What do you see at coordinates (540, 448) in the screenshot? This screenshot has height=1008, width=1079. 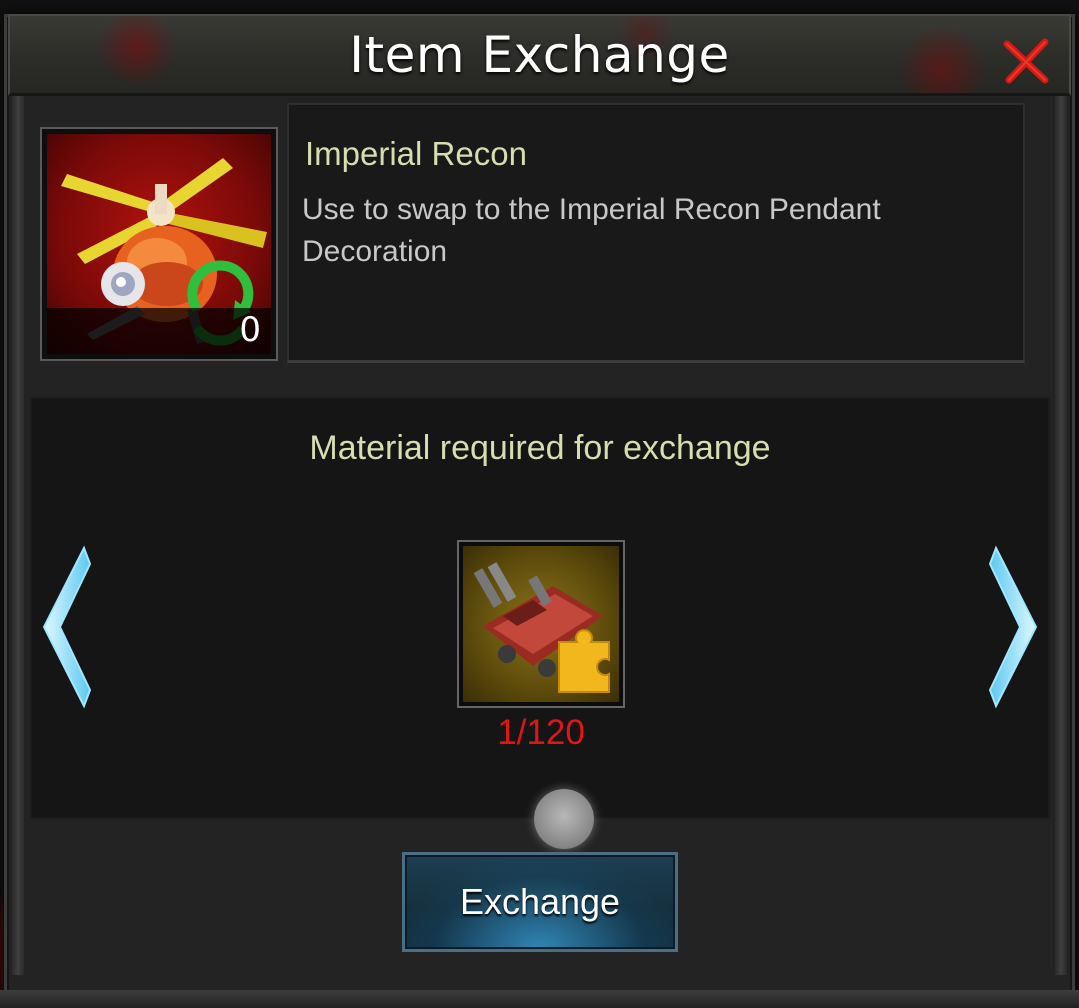 I see `material-heading: Material required for exchange` at bounding box center [540, 448].